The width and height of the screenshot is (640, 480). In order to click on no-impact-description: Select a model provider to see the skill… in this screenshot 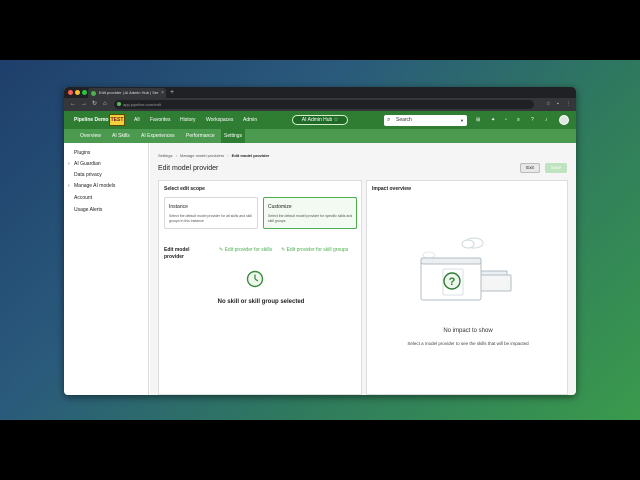, I will do `click(468, 343)`.